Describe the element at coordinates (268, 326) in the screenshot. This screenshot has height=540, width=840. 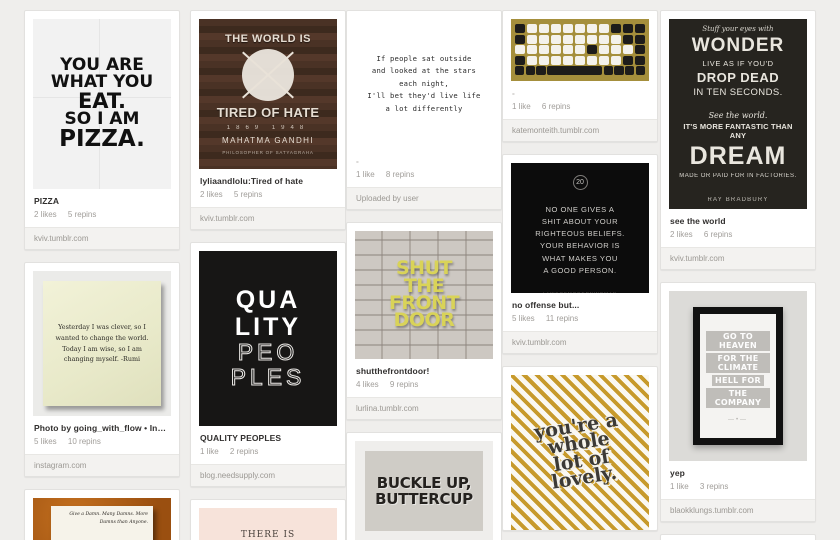
I see `art-line: LITY` at that location.